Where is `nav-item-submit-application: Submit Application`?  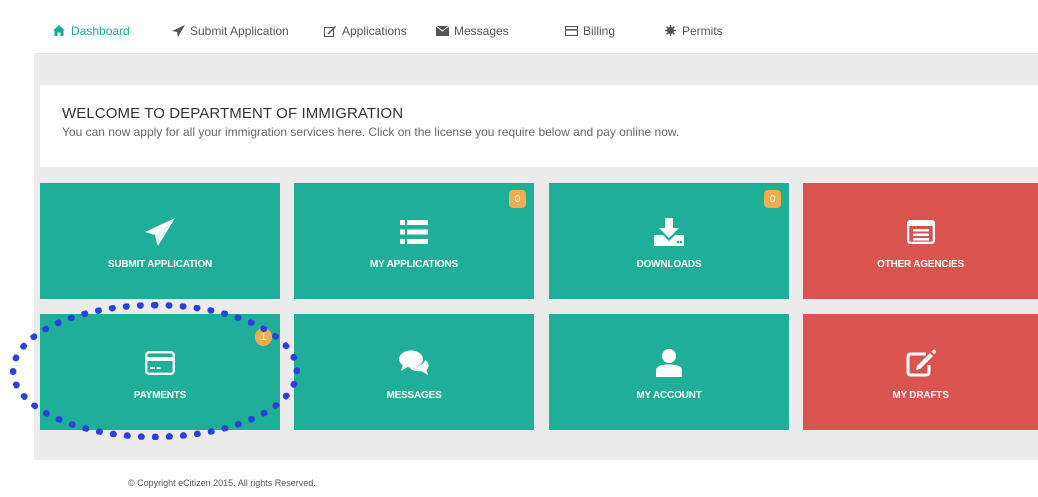
nav-item-submit-application: Submit Application is located at coordinates (230, 30).